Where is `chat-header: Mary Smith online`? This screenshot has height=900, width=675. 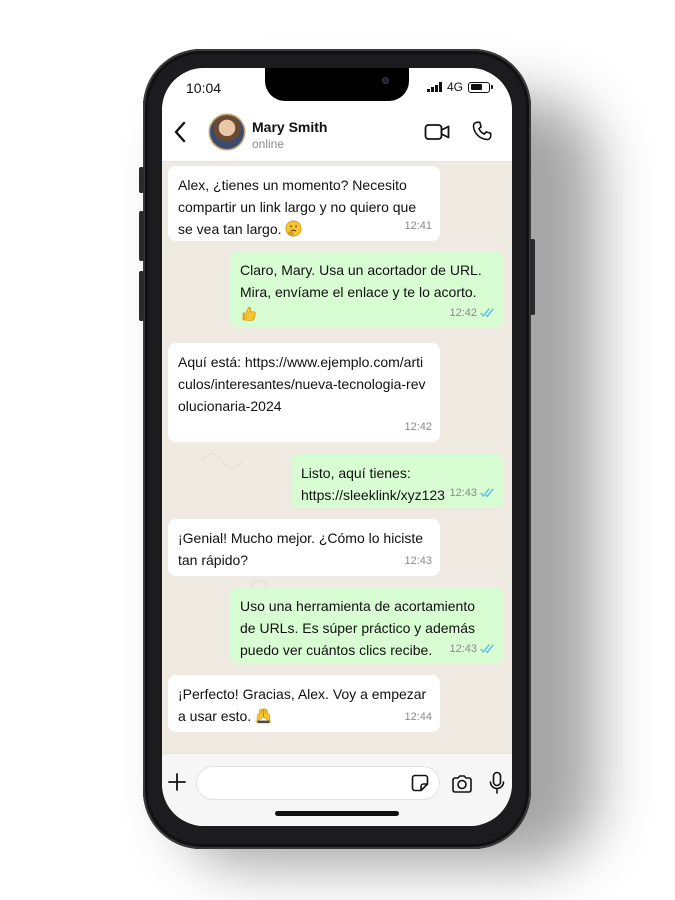 chat-header: Mary Smith online is located at coordinates (337, 133).